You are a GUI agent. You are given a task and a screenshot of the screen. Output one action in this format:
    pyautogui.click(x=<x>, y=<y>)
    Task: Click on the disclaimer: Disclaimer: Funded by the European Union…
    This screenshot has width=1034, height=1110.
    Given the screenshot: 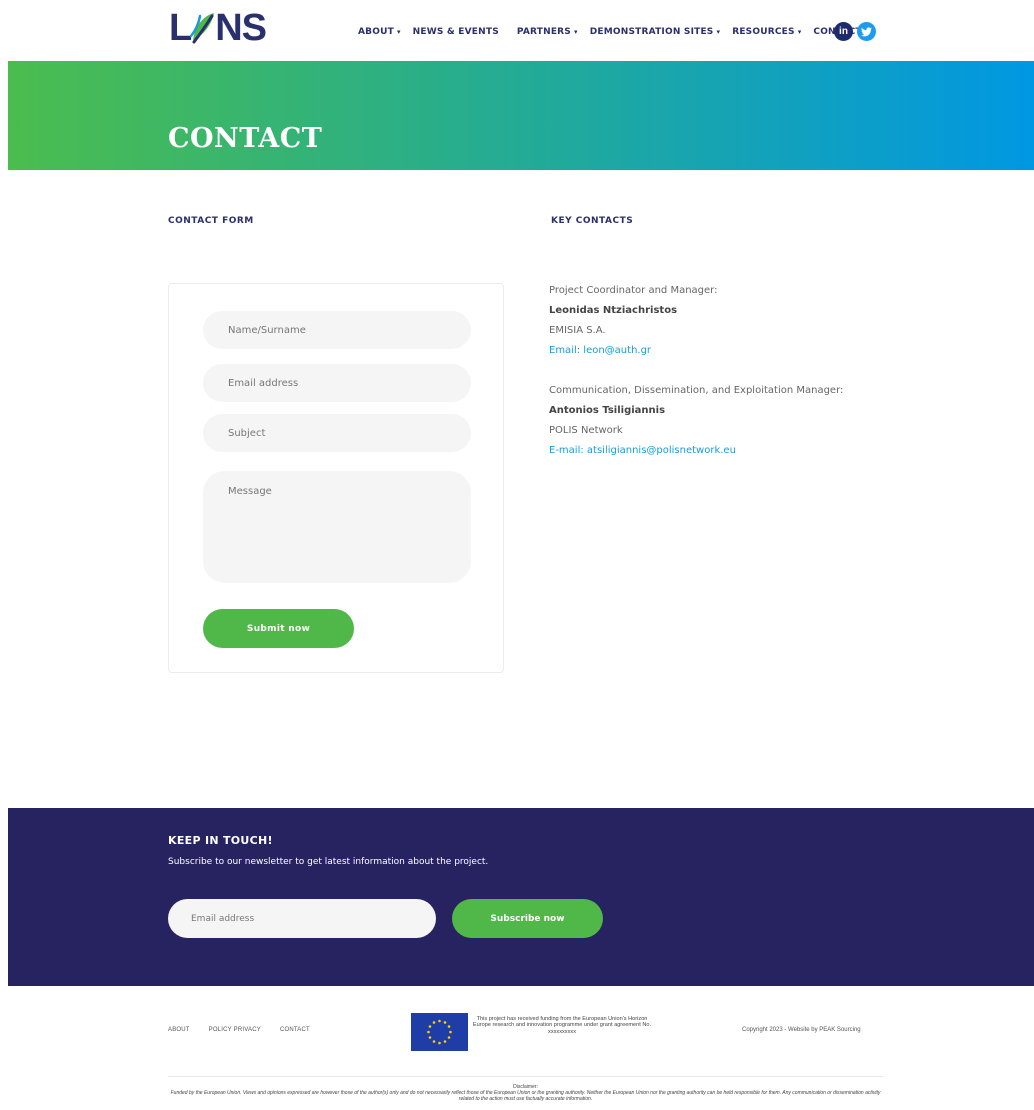 What is the action you would take?
    pyautogui.click(x=525, y=1097)
    